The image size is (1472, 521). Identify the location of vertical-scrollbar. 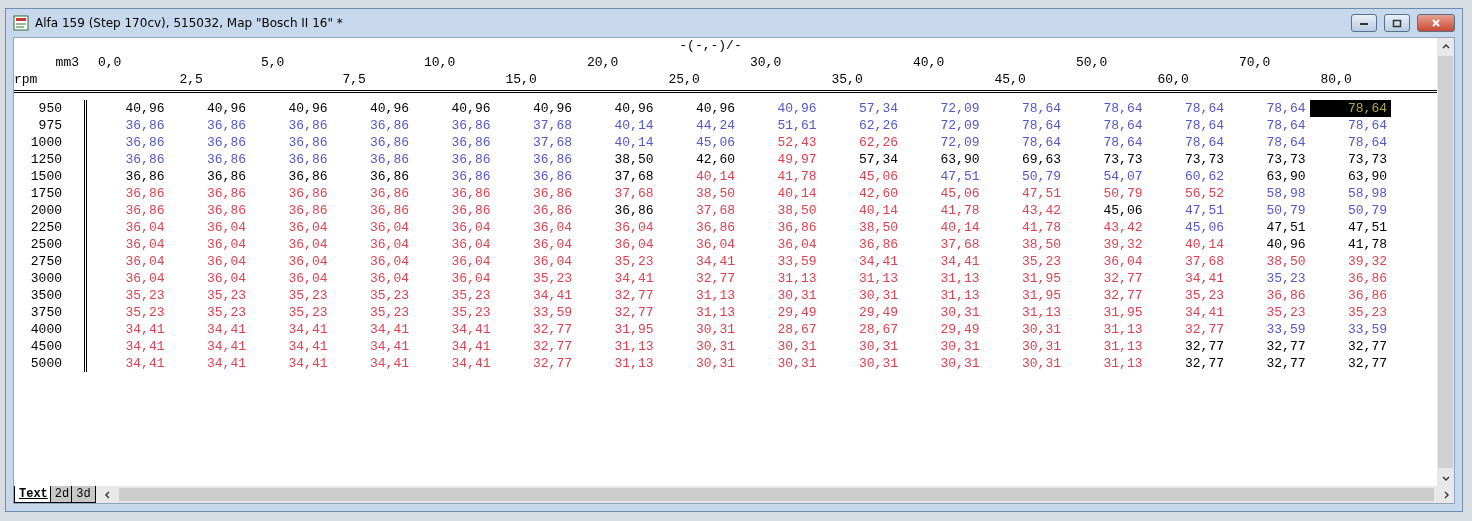
(1445, 262).